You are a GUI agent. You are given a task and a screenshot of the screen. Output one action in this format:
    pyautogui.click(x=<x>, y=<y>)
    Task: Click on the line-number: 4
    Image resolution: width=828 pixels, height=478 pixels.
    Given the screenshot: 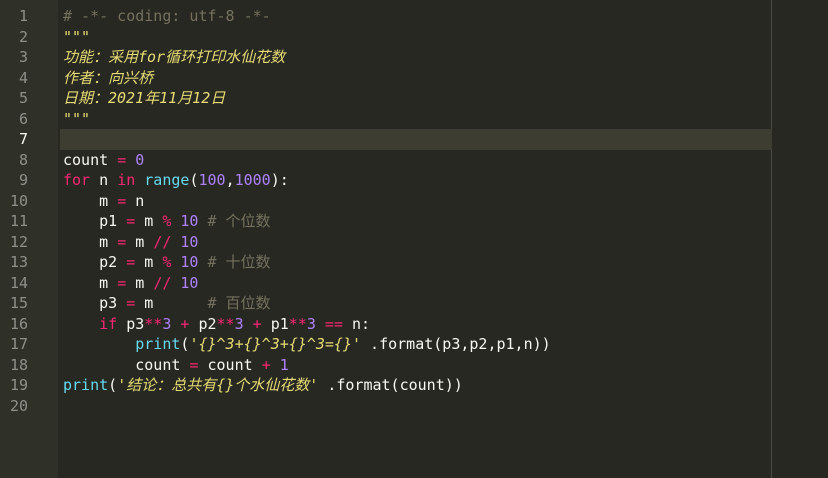 What is the action you would take?
    pyautogui.click(x=23, y=77)
    